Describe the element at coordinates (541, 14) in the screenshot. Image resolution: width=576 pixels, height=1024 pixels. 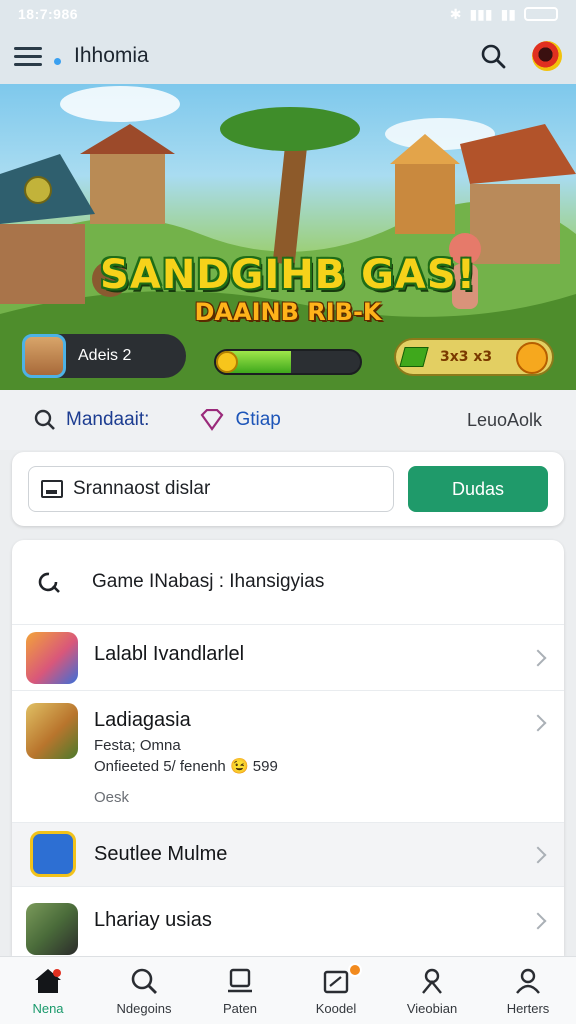
I see `battery-icon` at that location.